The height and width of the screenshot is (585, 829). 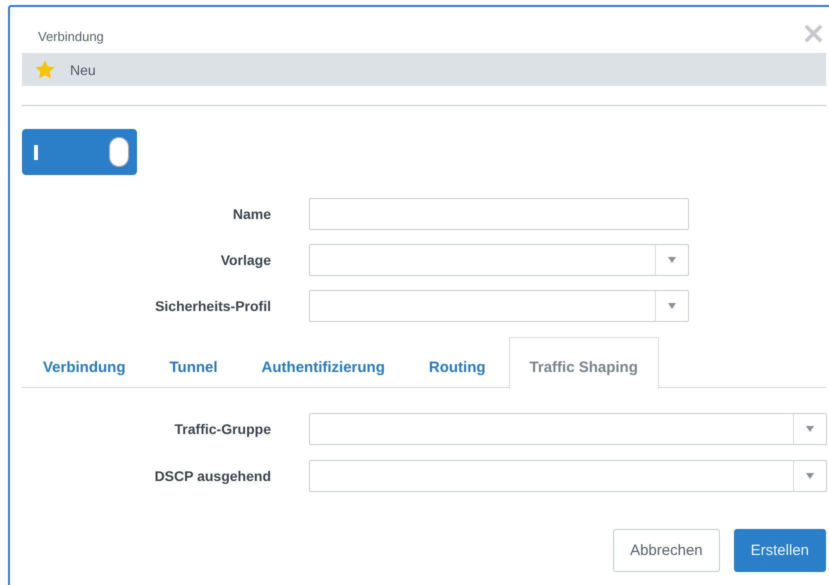 What do you see at coordinates (83, 70) in the screenshot?
I see `header-label: Neu` at bounding box center [83, 70].